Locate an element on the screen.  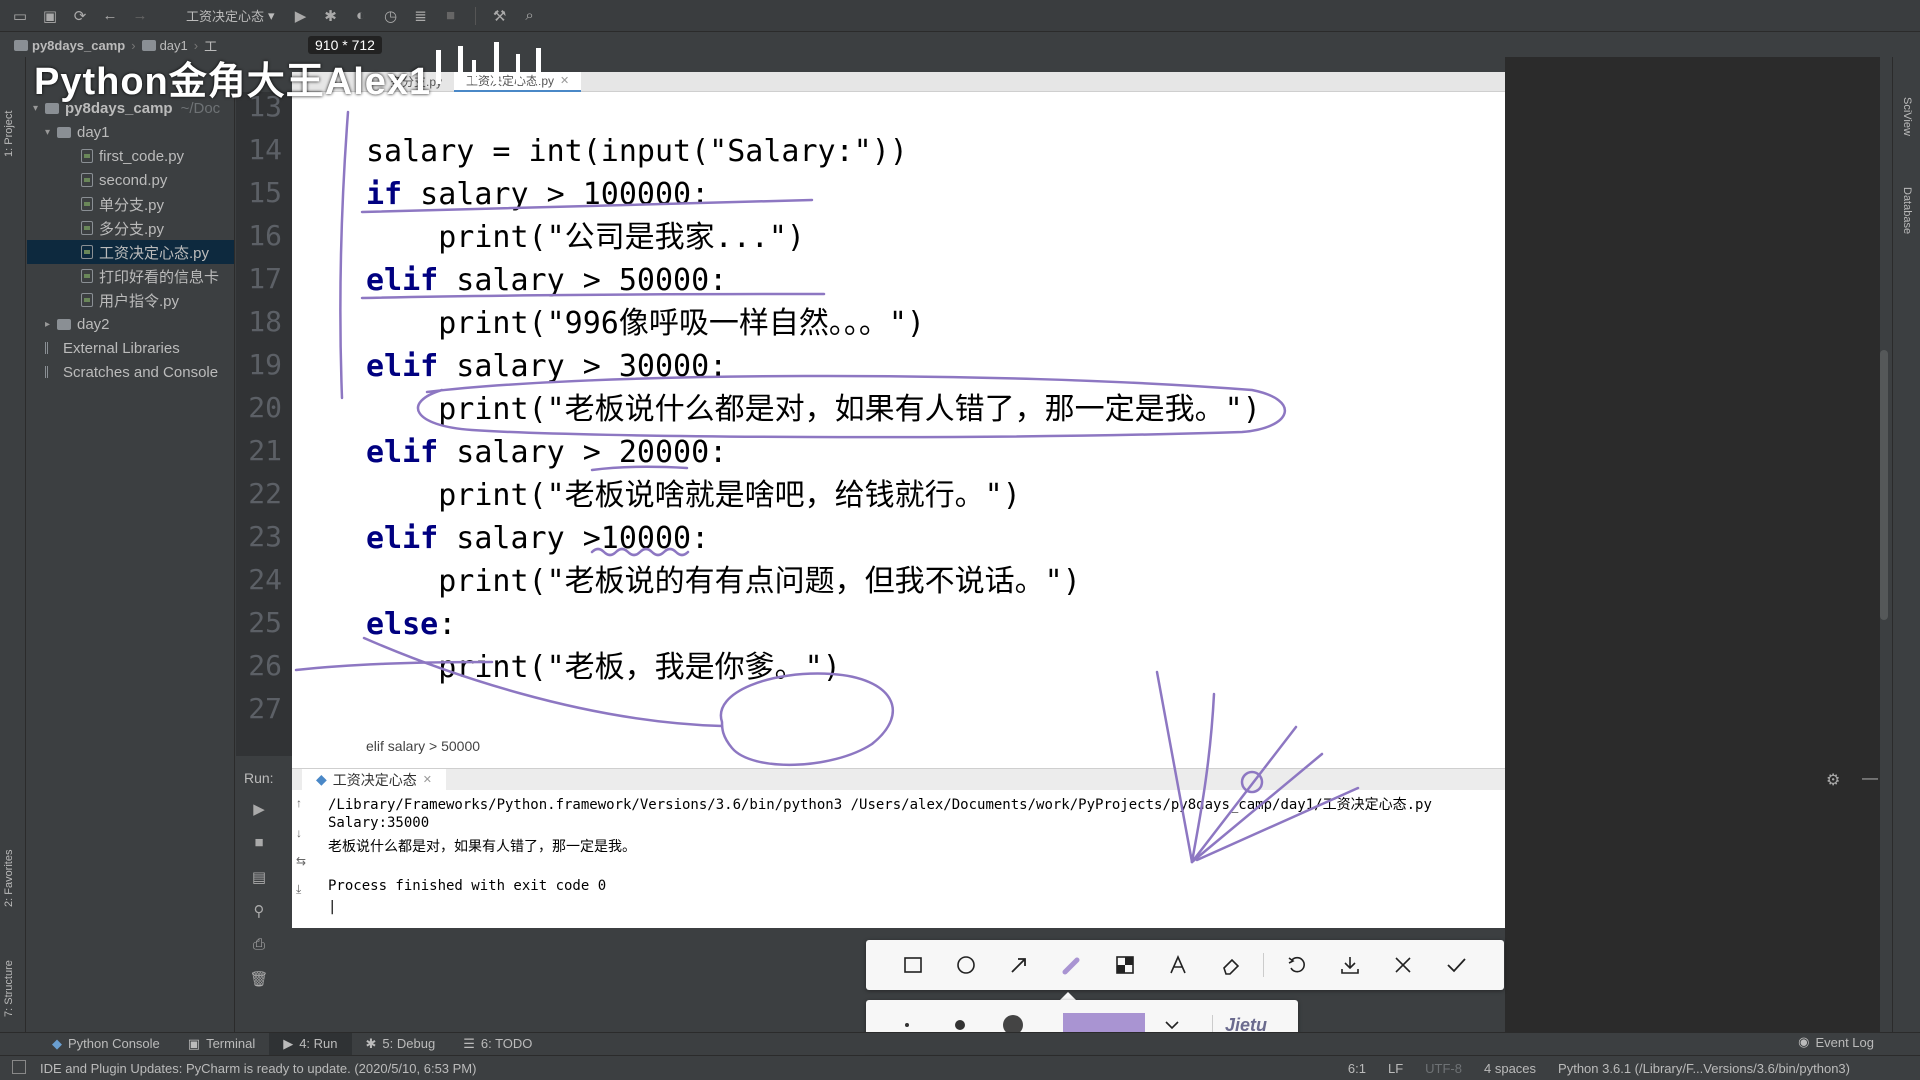
indent-setting: 4 spaces is located at coordinates (1510, 1068).